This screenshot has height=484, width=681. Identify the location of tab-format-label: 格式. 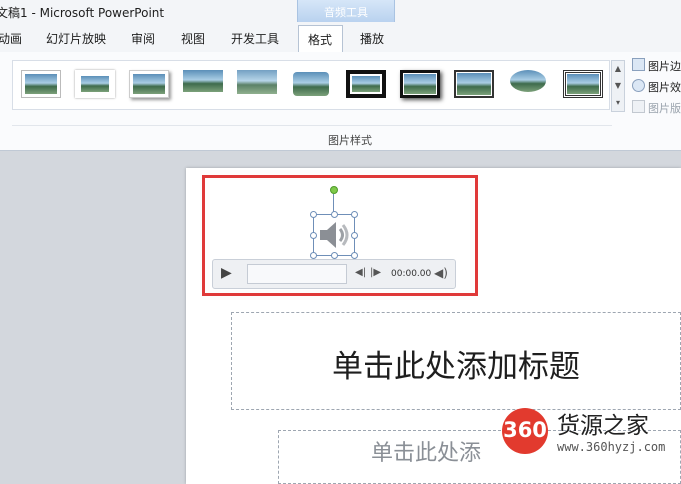
(320, 40).